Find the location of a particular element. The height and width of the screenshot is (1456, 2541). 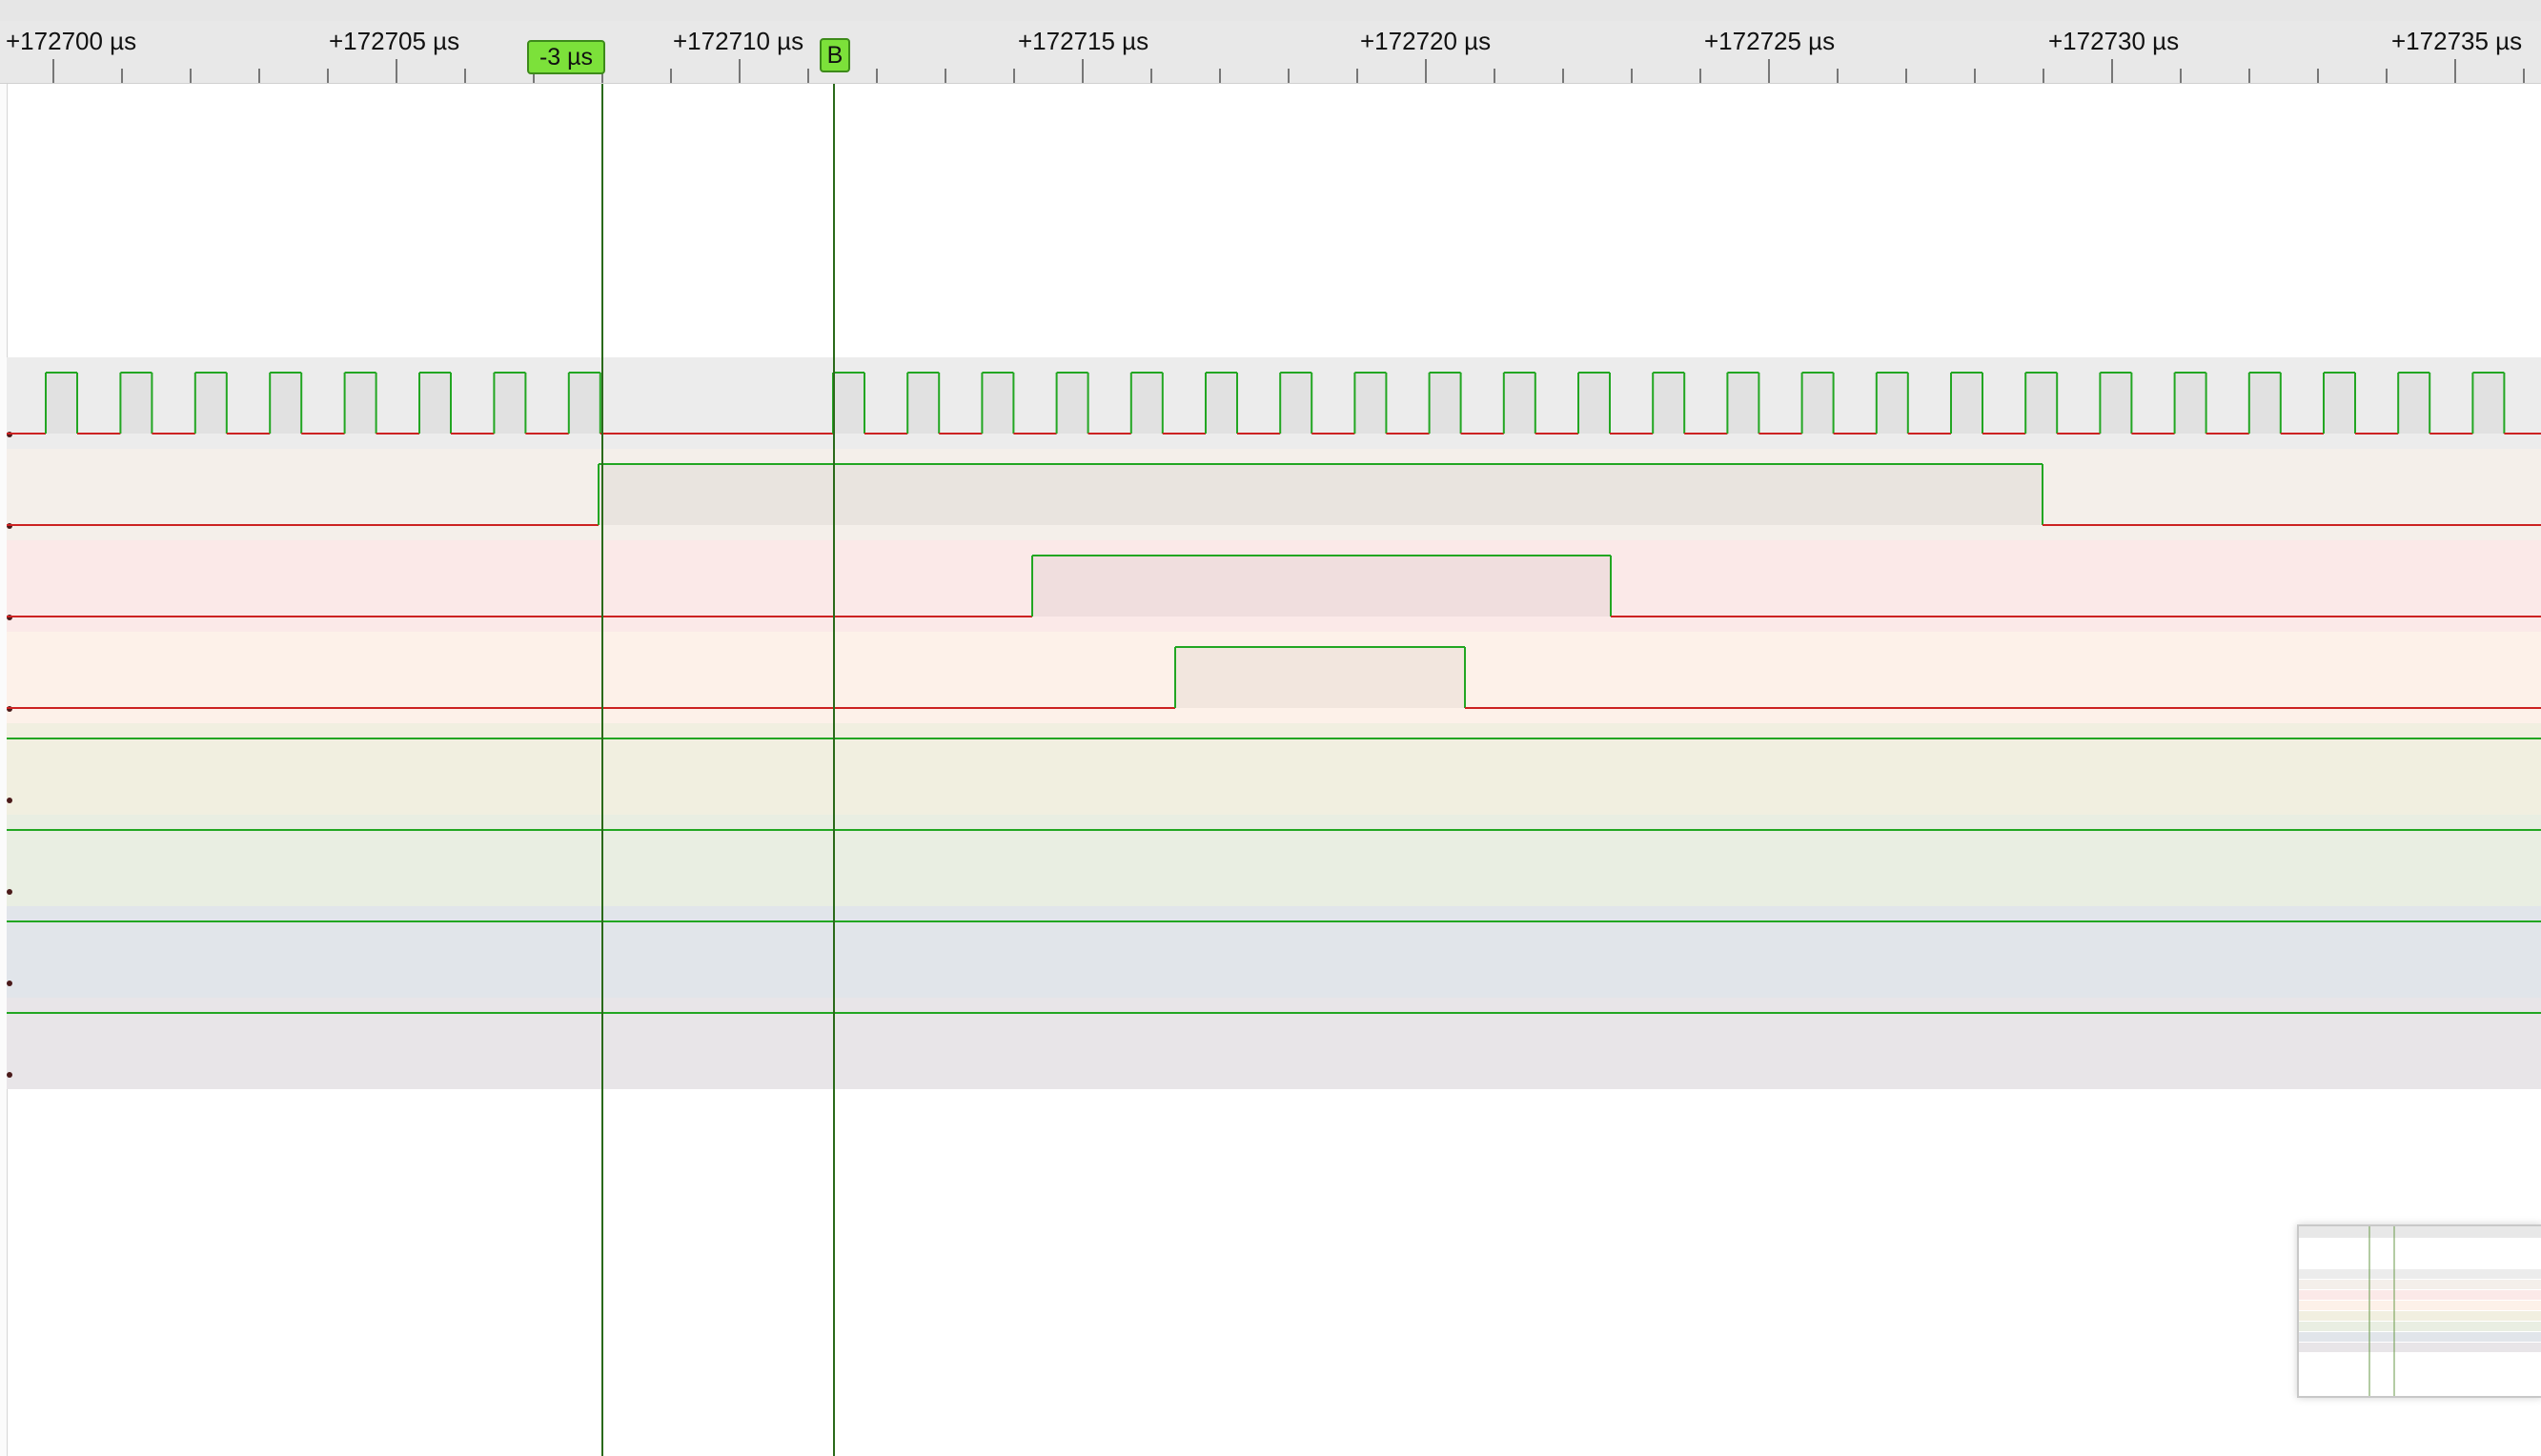

ruler-label-4: +172720 µs is located at coordinates (1426, 41).